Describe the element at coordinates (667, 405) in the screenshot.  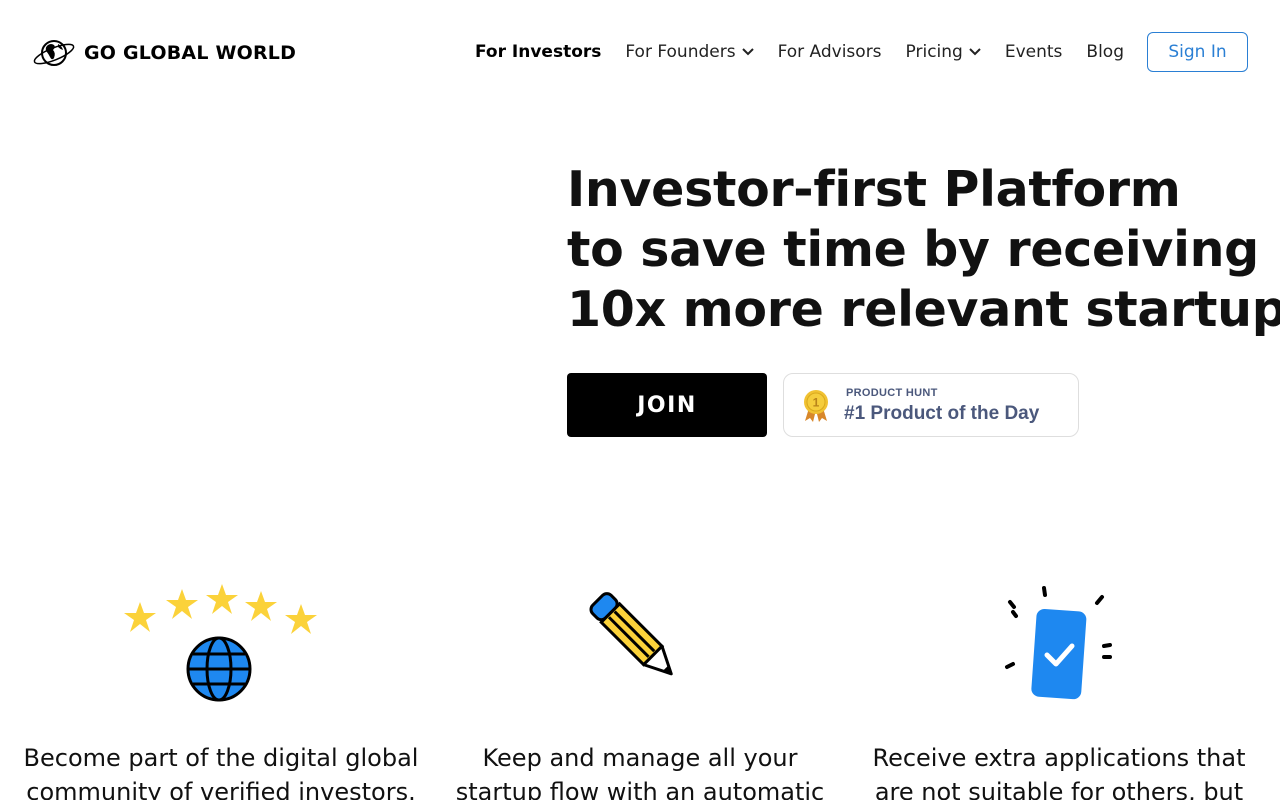
I see `join-button: JOIN` at that location.